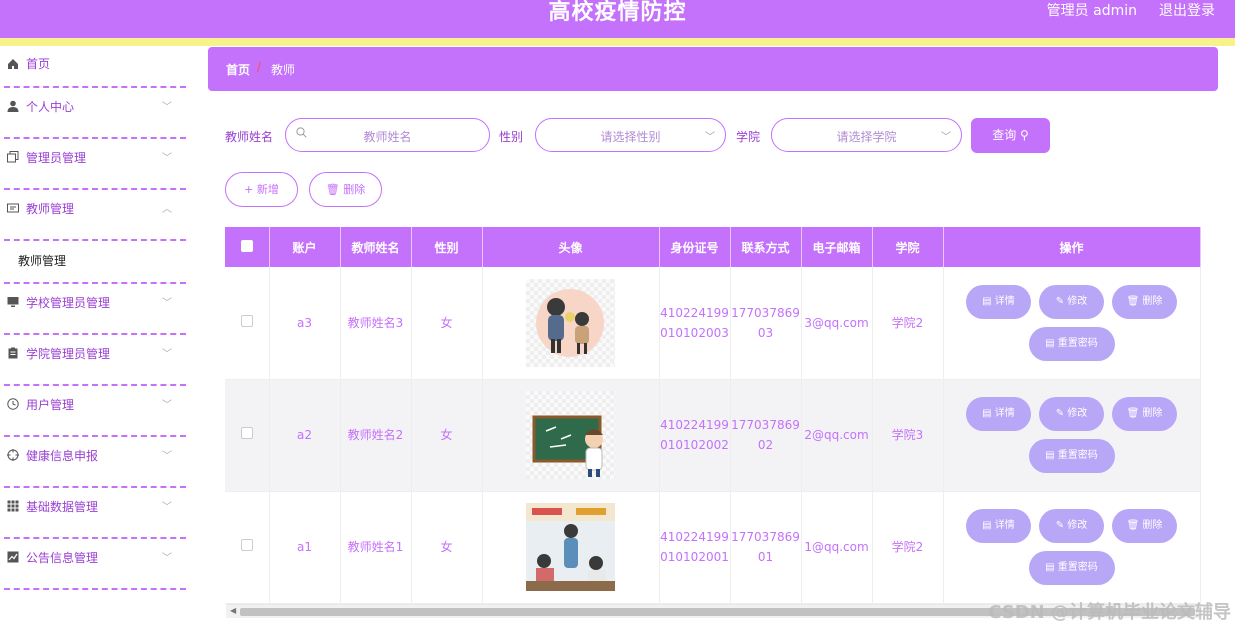  What do you see at coordinates (305, 547) in the screenshot?
I see `account-cell: a1` at bounding box center [305, 547].